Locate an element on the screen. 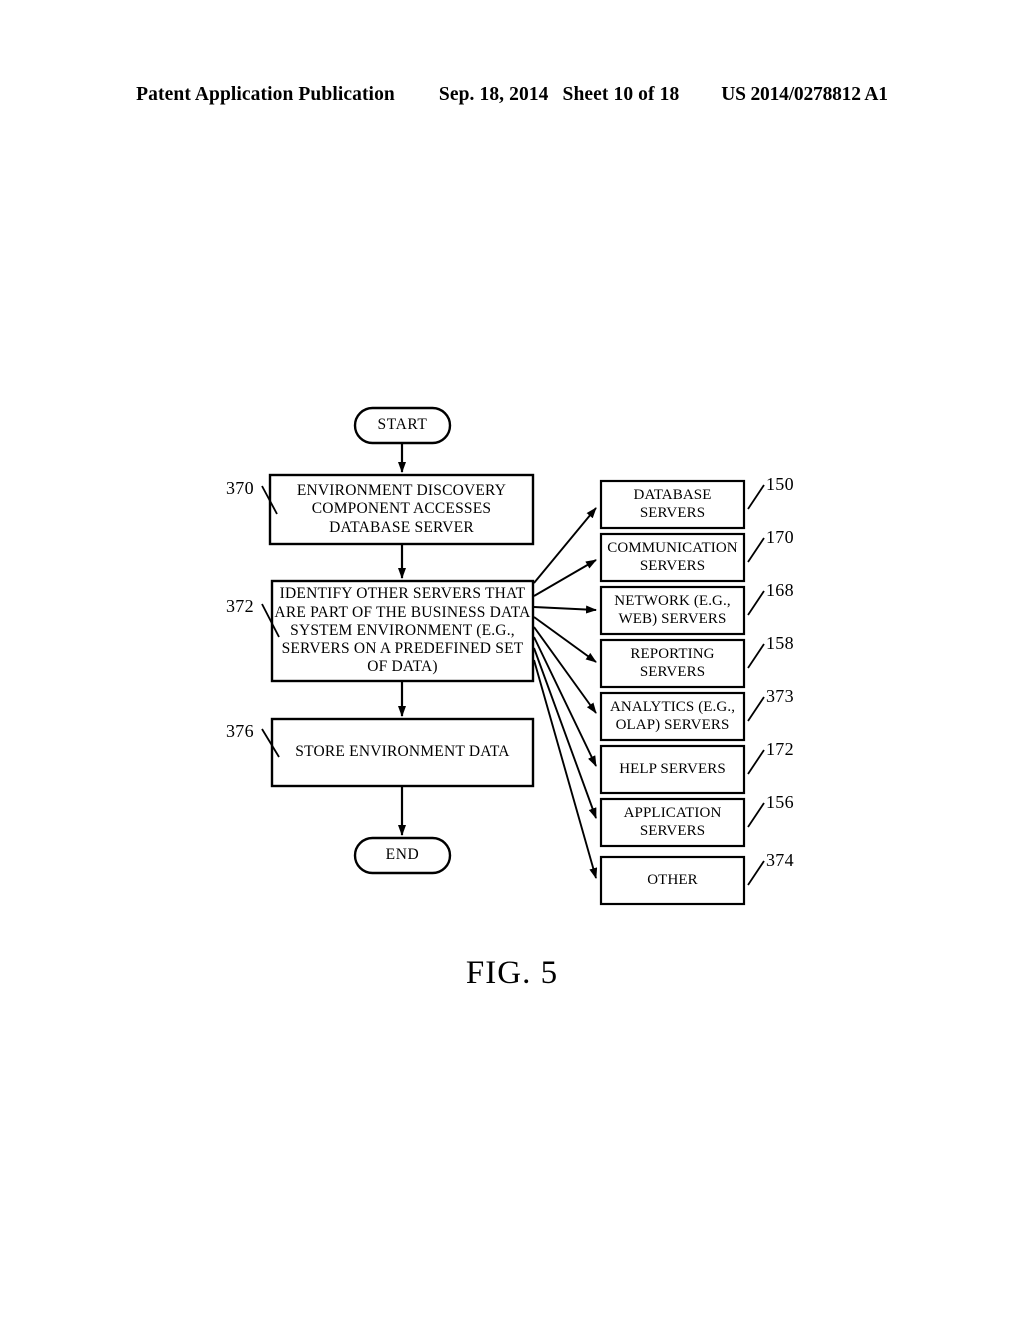  server-box-6-shape is located at coordinates (672, 822).